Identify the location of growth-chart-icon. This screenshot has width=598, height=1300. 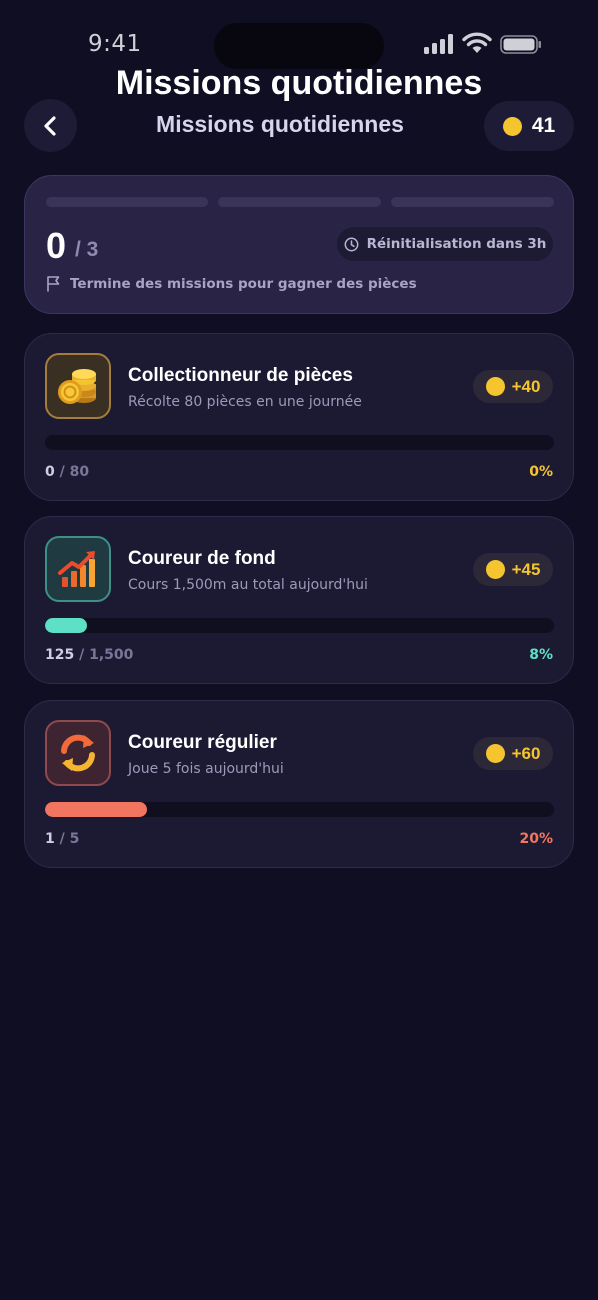
(76, 569).